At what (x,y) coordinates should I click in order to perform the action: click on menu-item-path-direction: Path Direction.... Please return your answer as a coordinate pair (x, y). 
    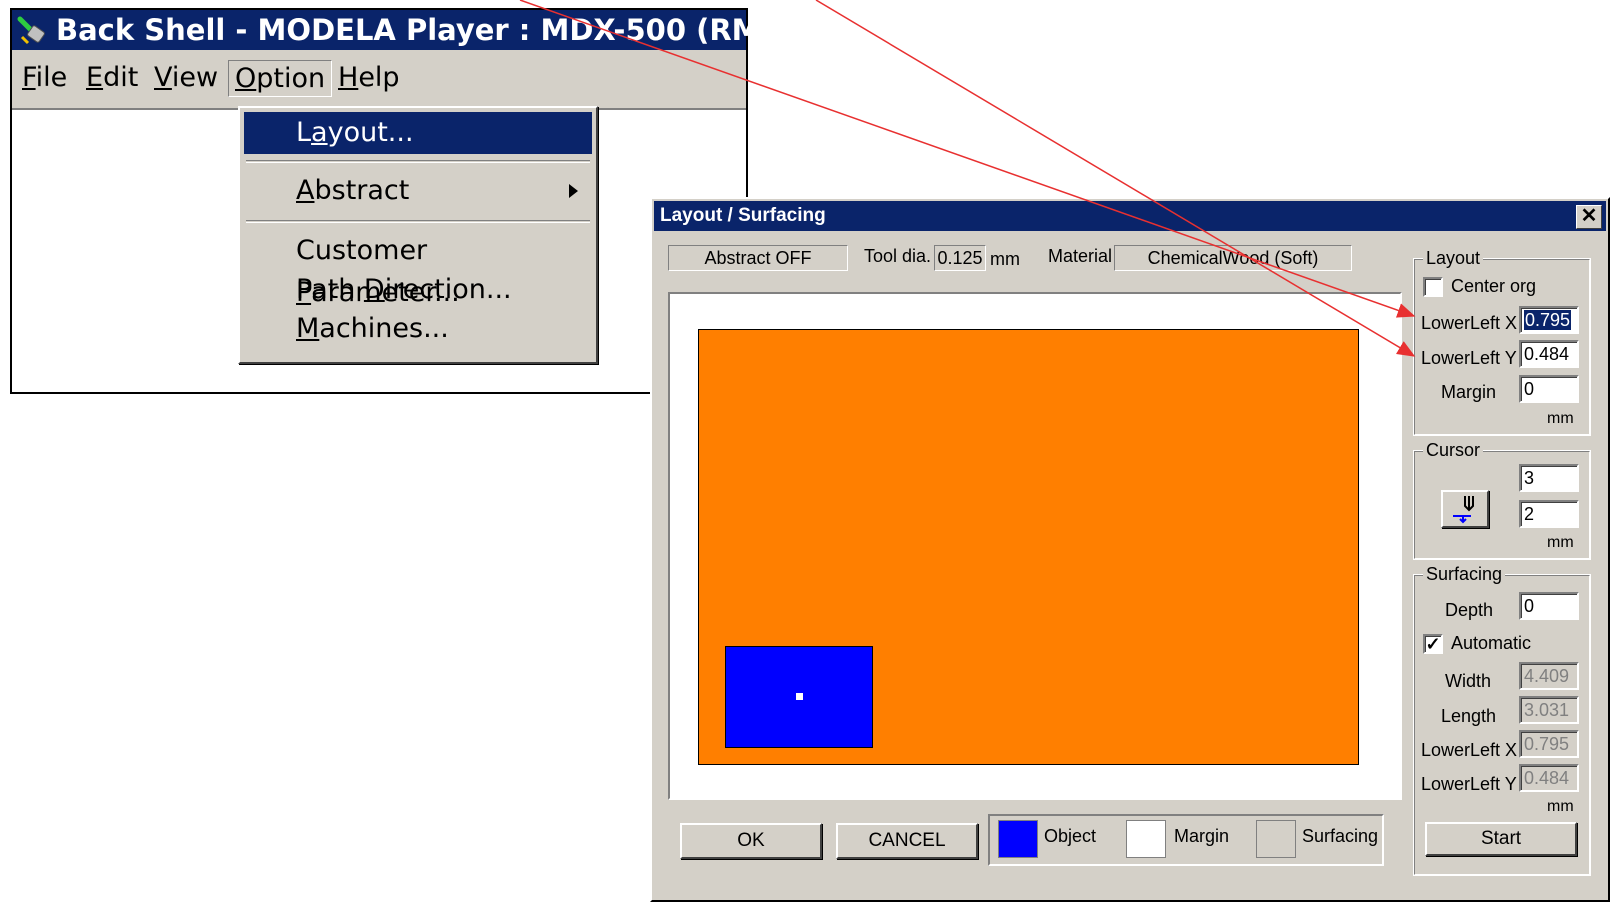
    Looking at the image, I should click on (418, 290).